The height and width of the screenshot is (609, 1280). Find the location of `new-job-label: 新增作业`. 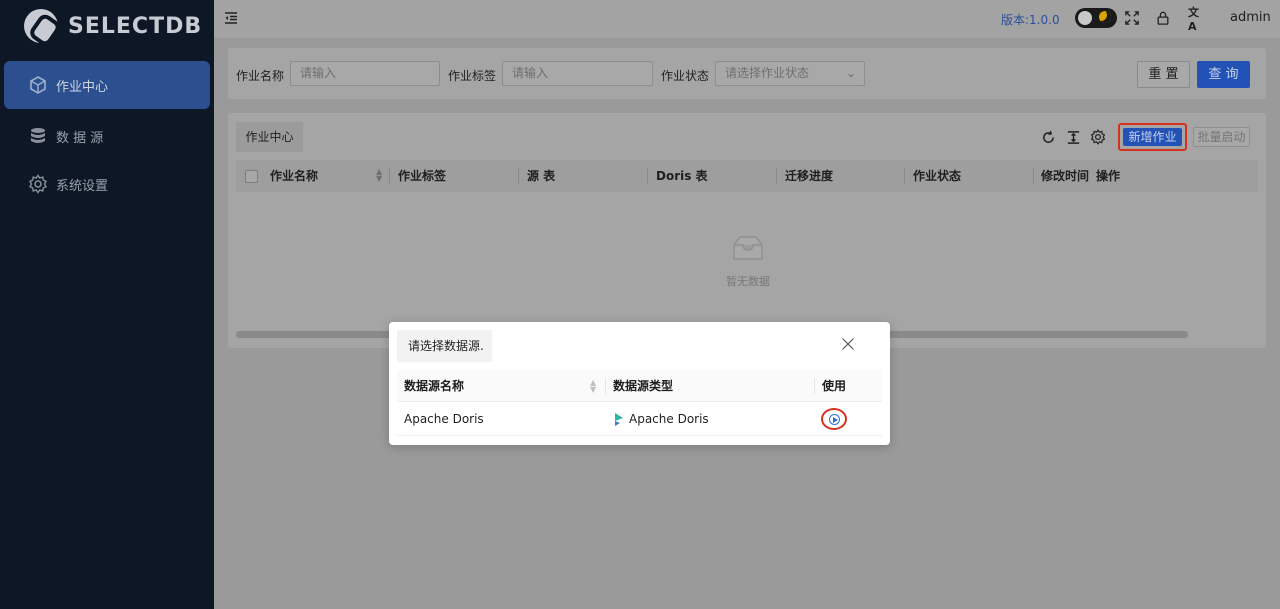

new-job-label: 新增作业 is located at coordinates (1152, 137).